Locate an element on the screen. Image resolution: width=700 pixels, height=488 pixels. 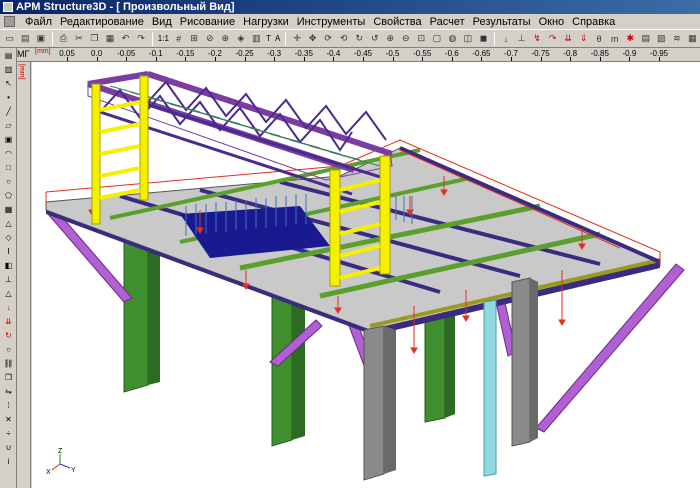
material-icon: ◧ is located at coordinates (8, 265).